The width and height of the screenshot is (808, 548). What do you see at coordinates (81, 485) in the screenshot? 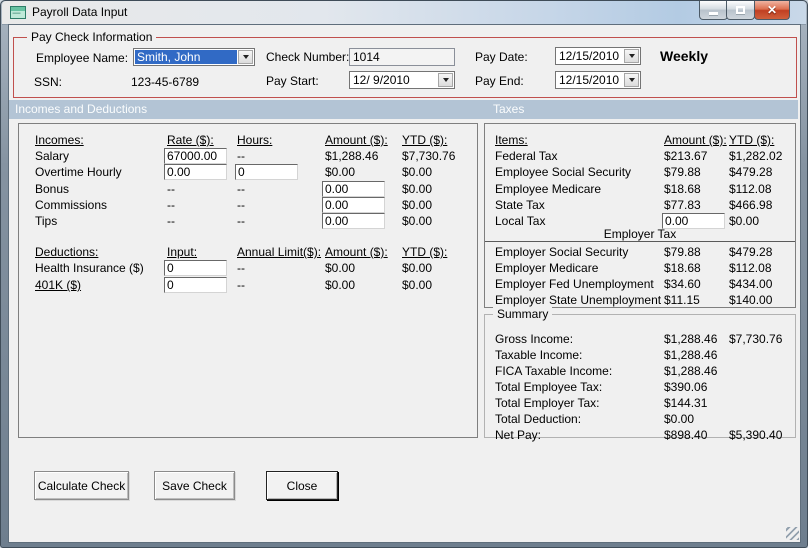
I see `calculate-check-button: Calculate Check` at bounding box center [81, 485].